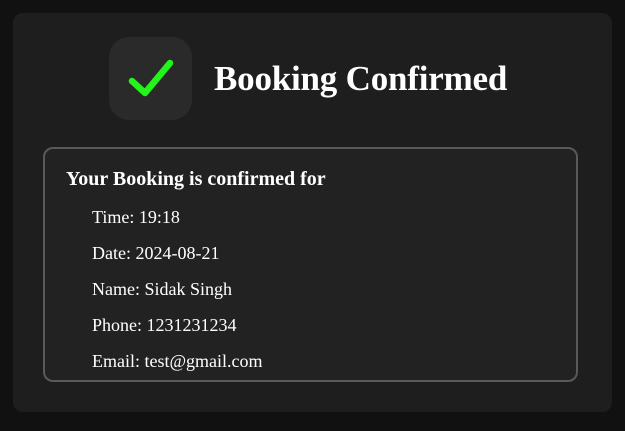 The width and height of the screenshot is (625, 431). Describe the element at coordinates (164, 325) in the screenshot. I see `detail-phone: Phone: 1231231234` at that location.